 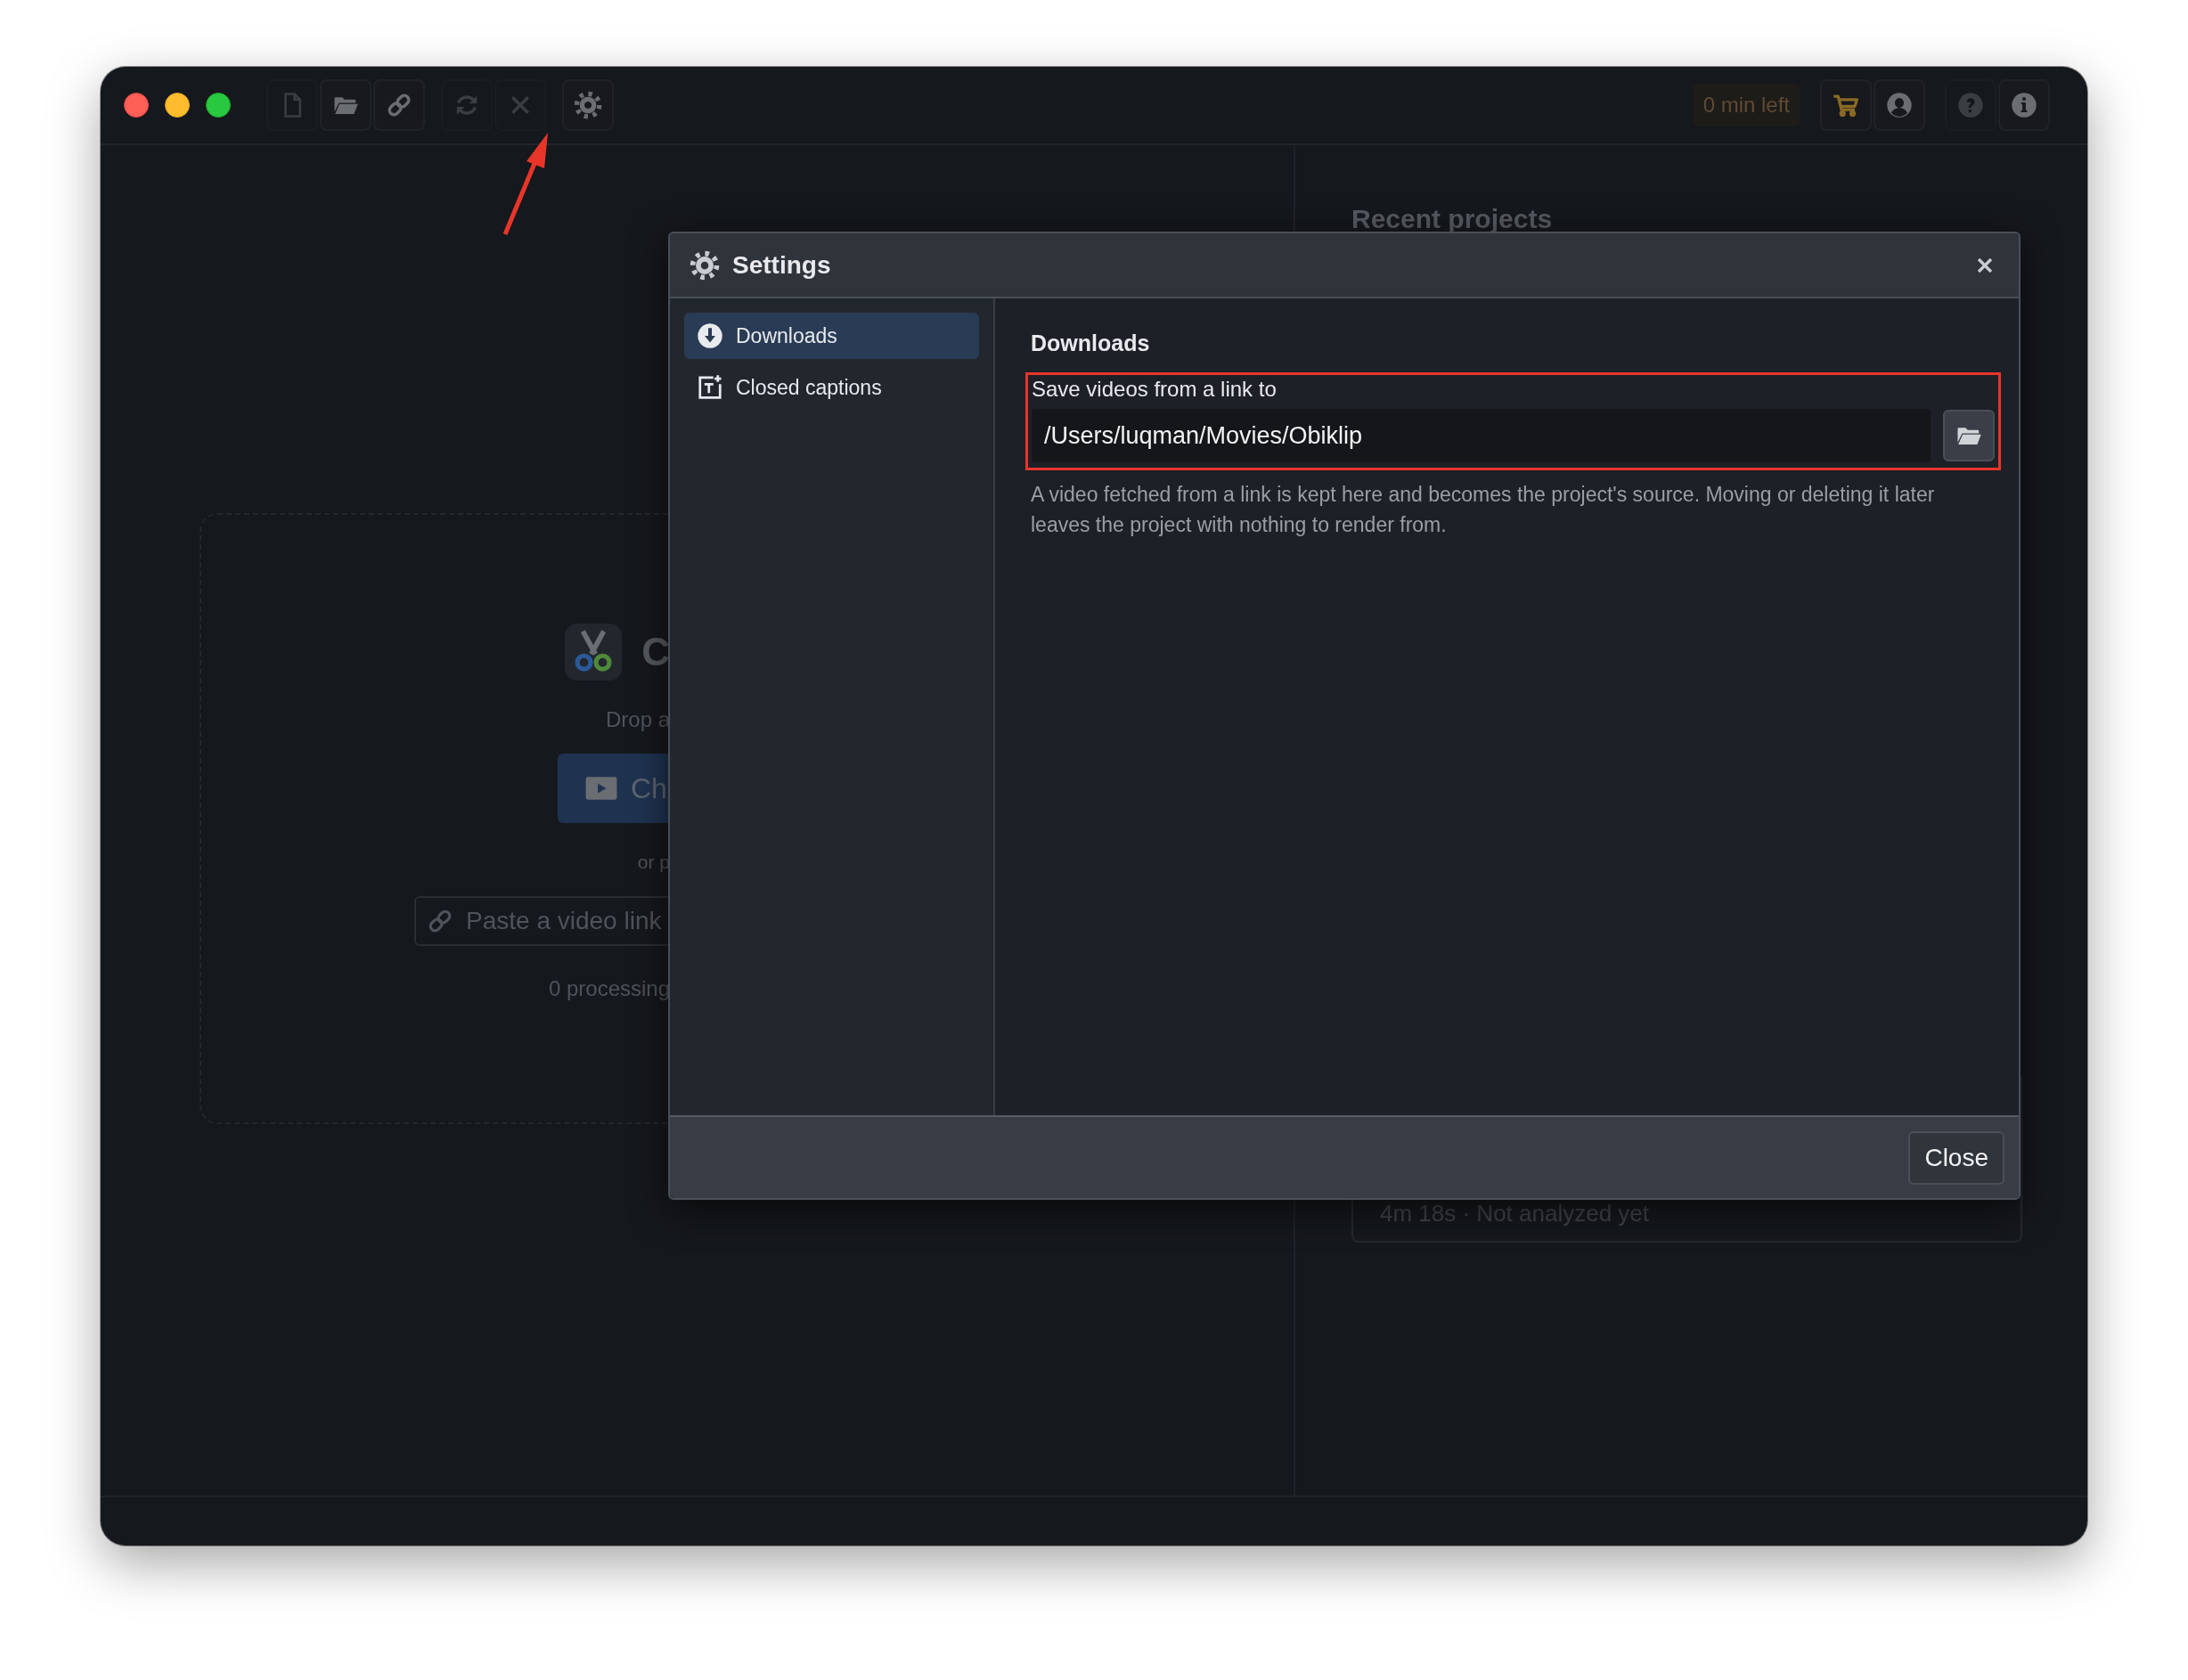 I want to click on recent-projects-heading: Recent projects, so click(x=1452, y=219).